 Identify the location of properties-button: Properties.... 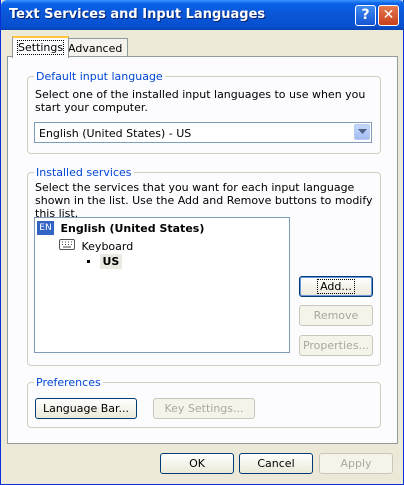
(336, 345).